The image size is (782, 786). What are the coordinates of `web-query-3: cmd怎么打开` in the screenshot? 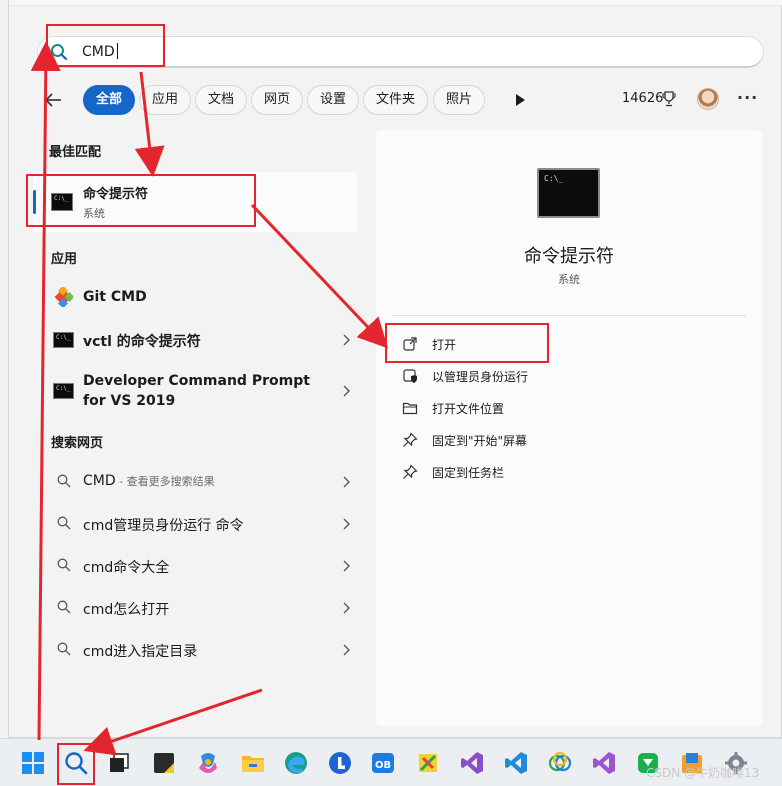 It's located at (126, 610).